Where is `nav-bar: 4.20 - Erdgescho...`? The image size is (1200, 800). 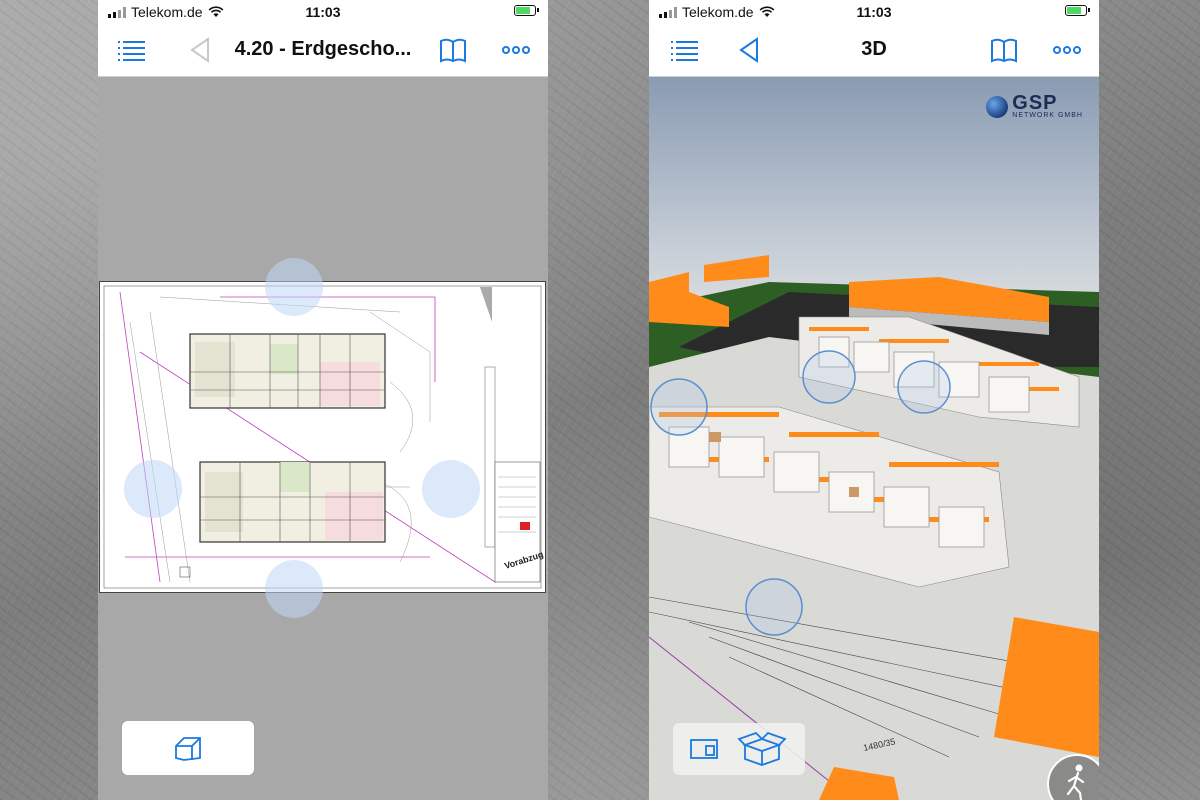 nav-bar: 4.20 - Erdgescho... is located at coordinates (323, 50).